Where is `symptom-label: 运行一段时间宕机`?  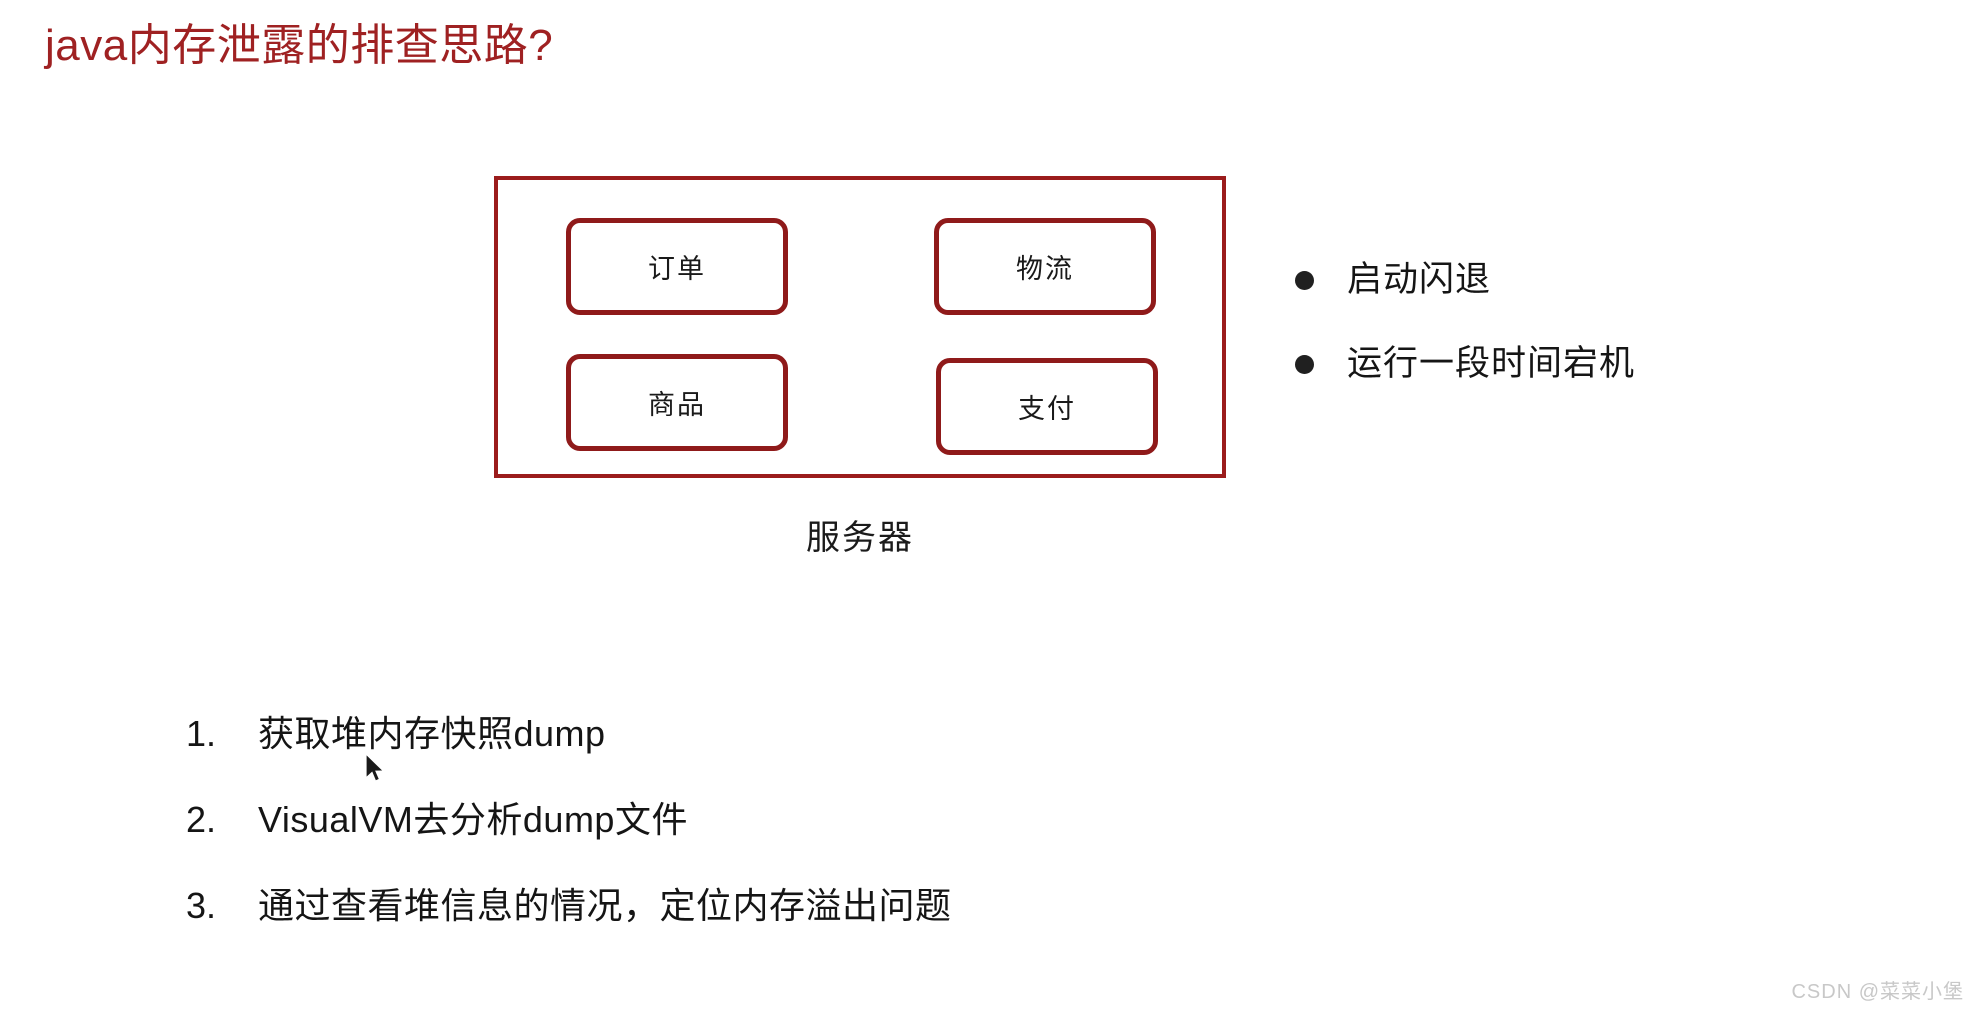 symptom-label: 运行一段时间宕机 is located at coordinates (1491, 363).